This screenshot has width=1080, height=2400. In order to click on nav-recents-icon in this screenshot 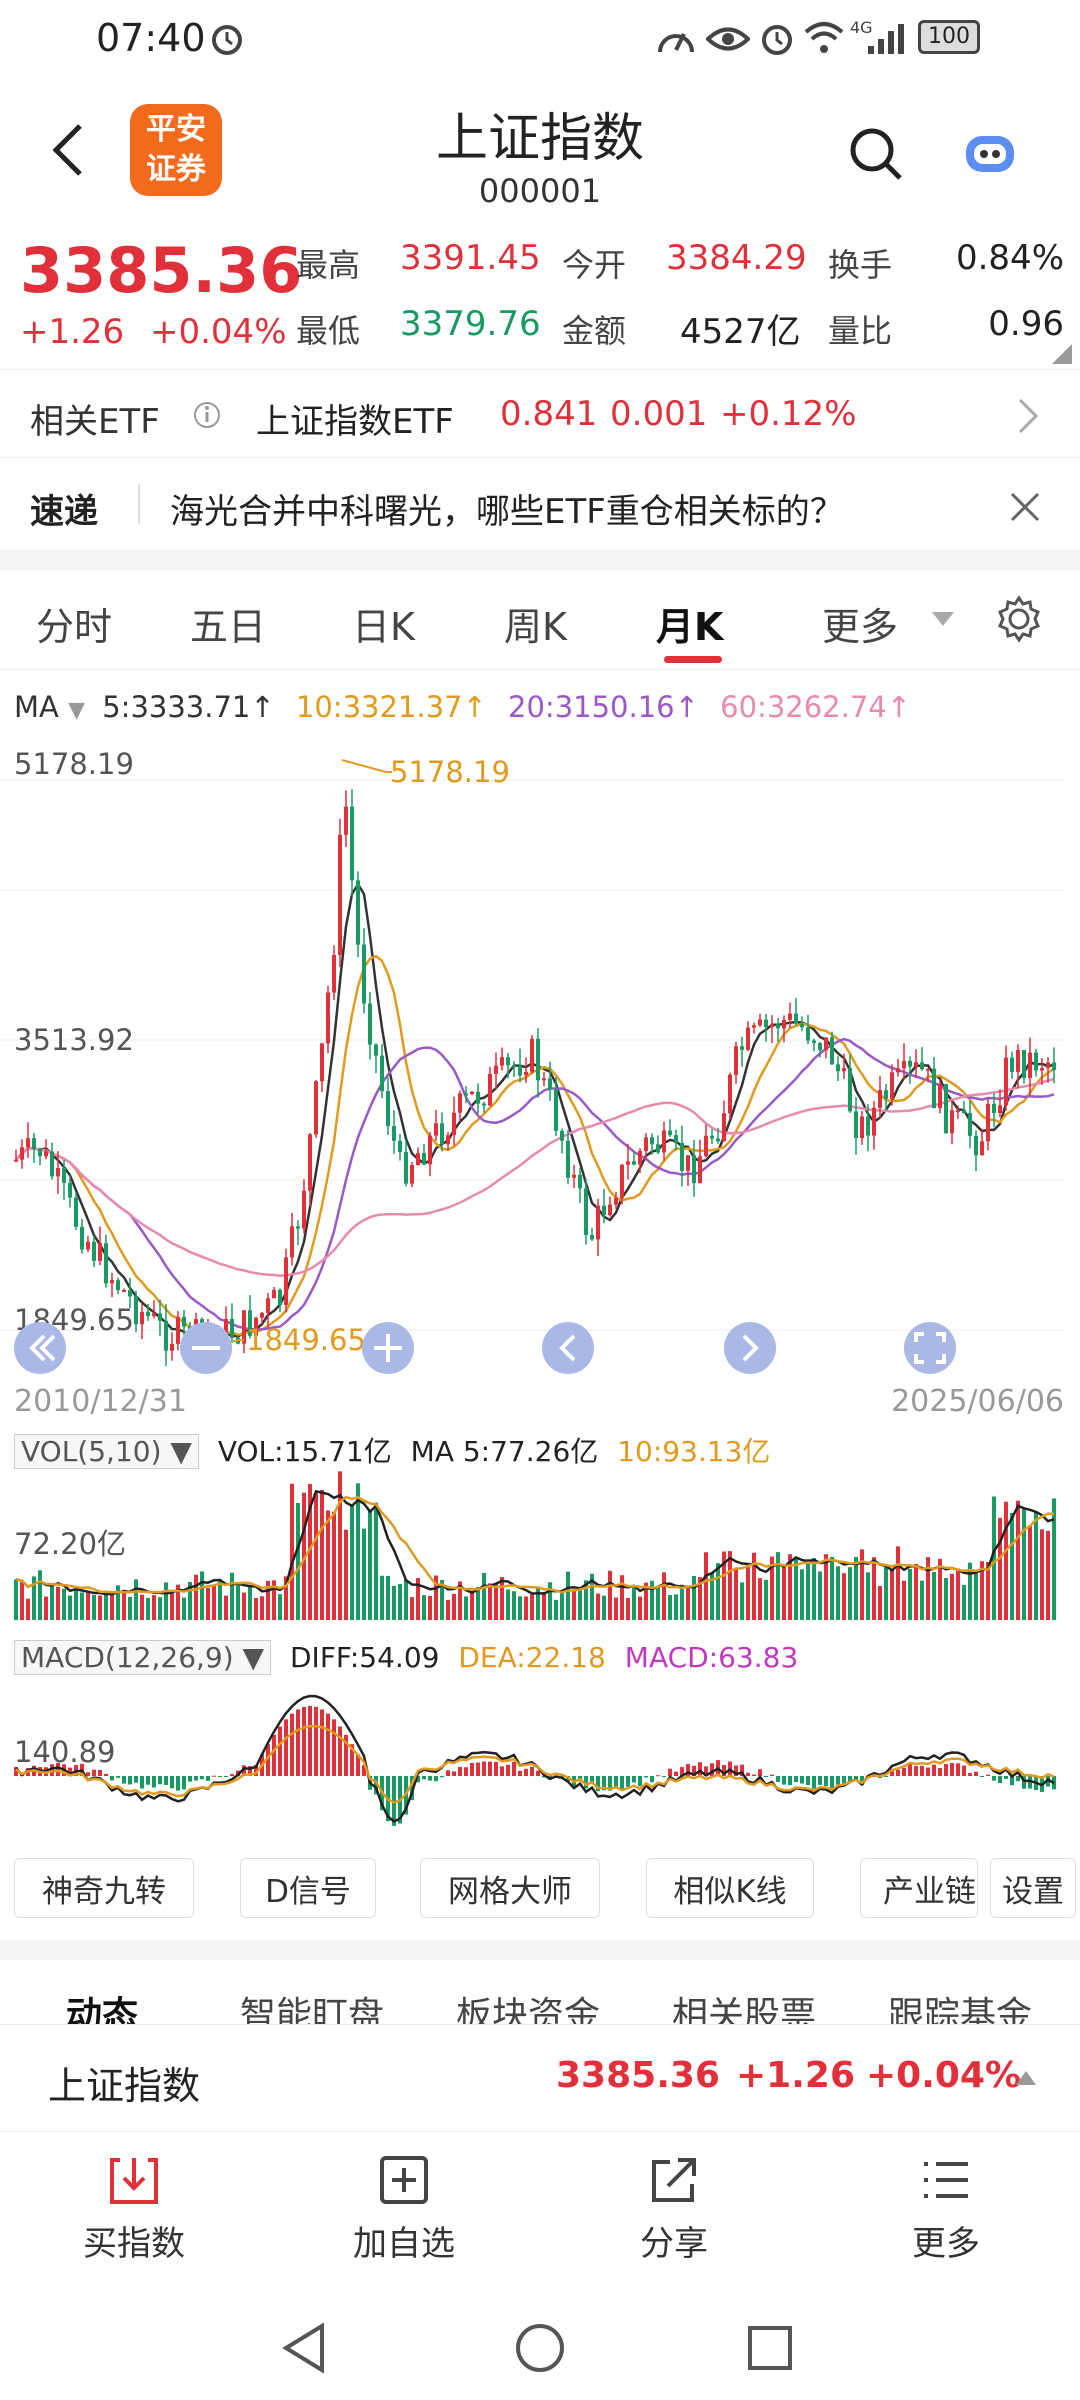, I will do `click(770, 2348)`.